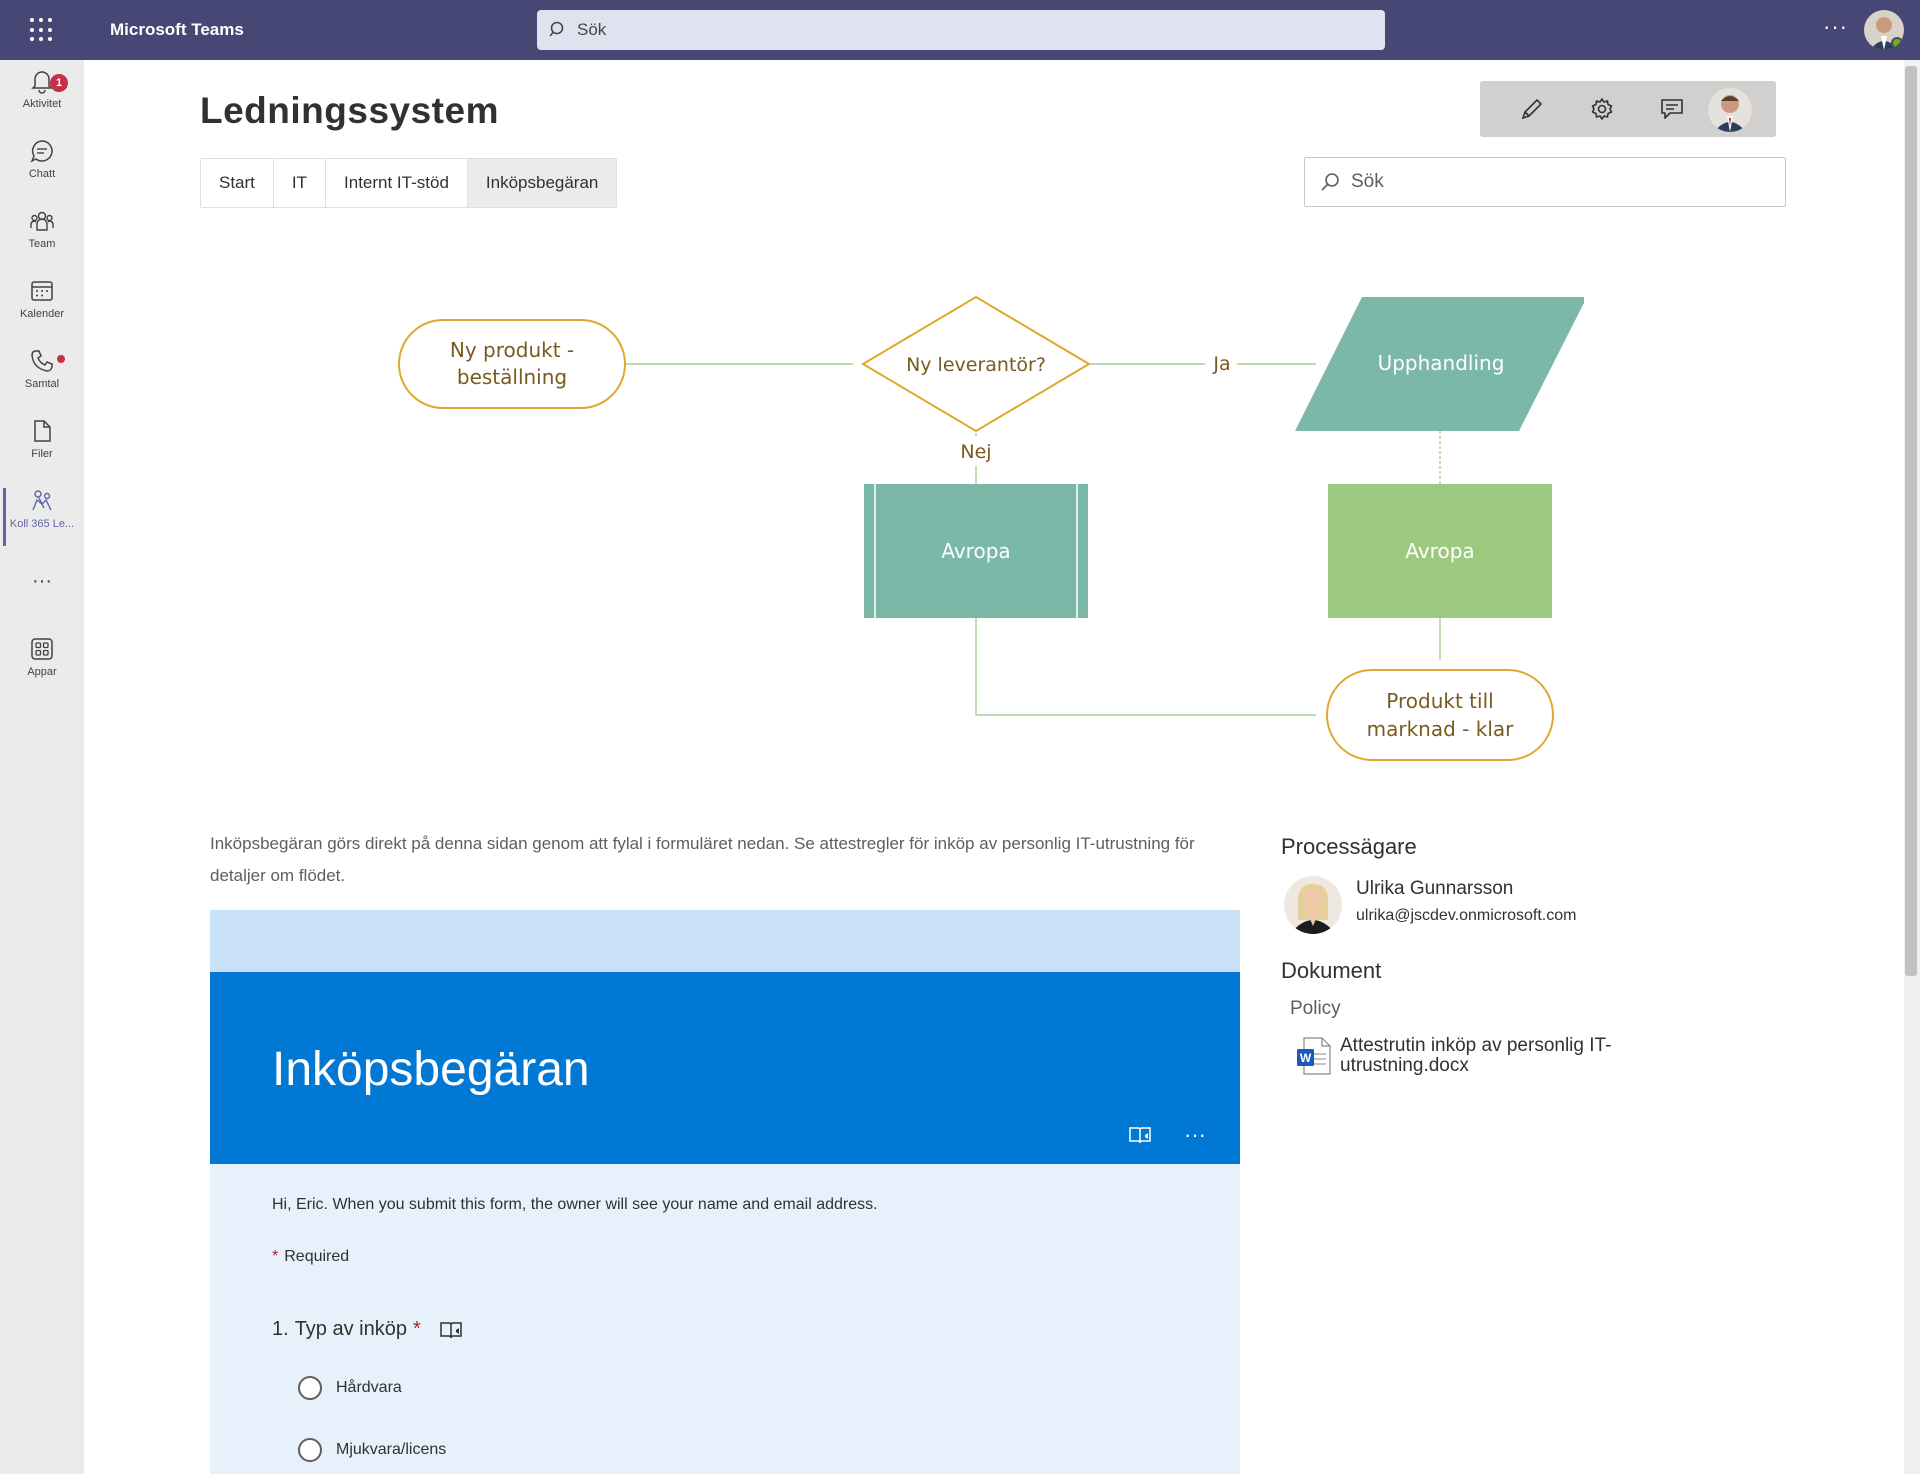 This screenshot has width=1920, height=1474. I want to click on teams-header: Microsoft Teams Sök ···, so click(960, 30).